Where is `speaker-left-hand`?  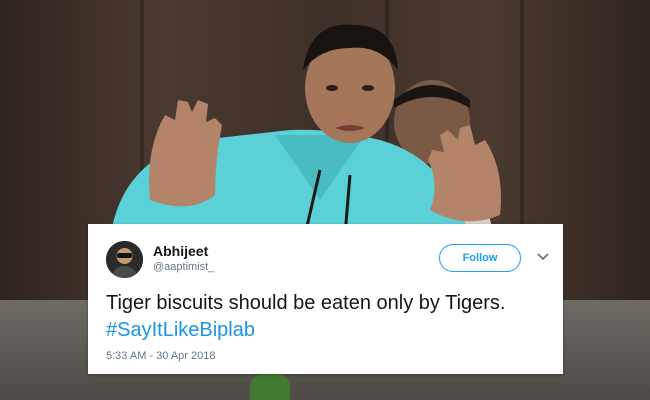
speaker-left-hand is located at coordinates (185, 153).